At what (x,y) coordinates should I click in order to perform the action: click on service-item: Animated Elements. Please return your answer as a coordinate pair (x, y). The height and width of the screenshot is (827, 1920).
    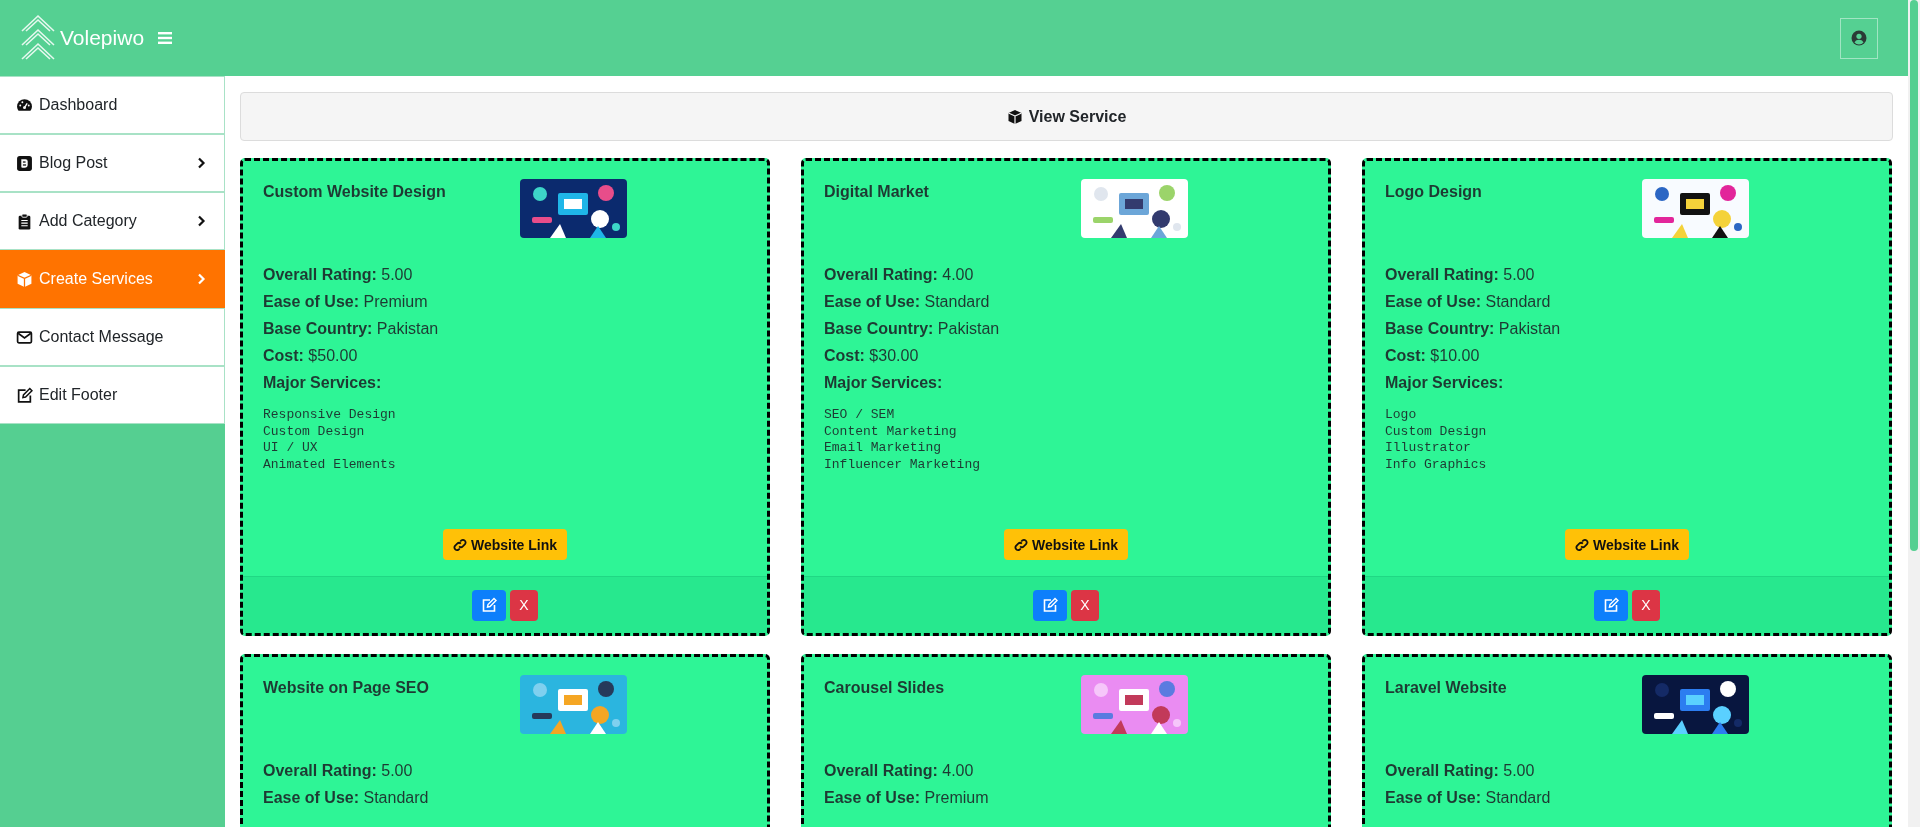
    Looking at the image, I should click on (330, 464).